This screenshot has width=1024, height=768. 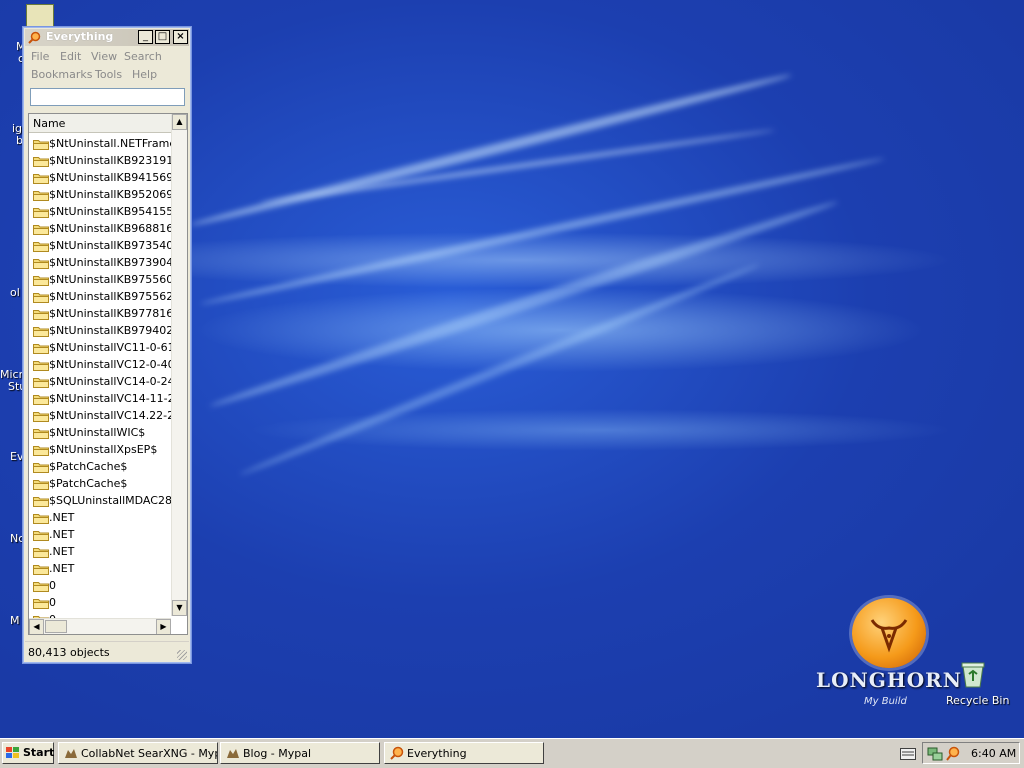 What do you see at coordinates (138, 753) in the screenshot?
I see `taskbar-item-searxng: CollabNet SearXNG - Mypal` at bounding box center [138, 753].